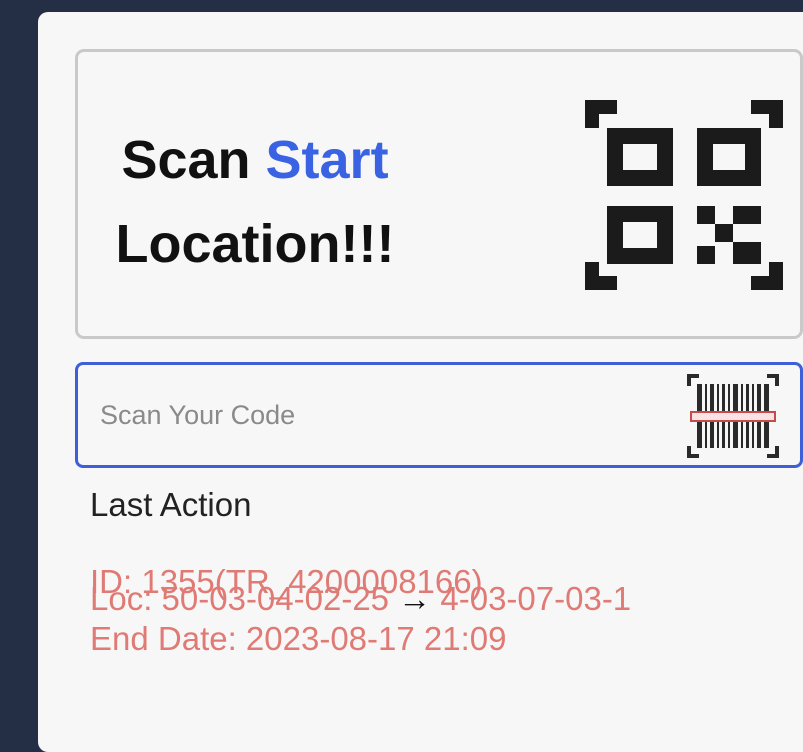  I want to click on scan-title-suffix: Location!!!, so click(255, 244).